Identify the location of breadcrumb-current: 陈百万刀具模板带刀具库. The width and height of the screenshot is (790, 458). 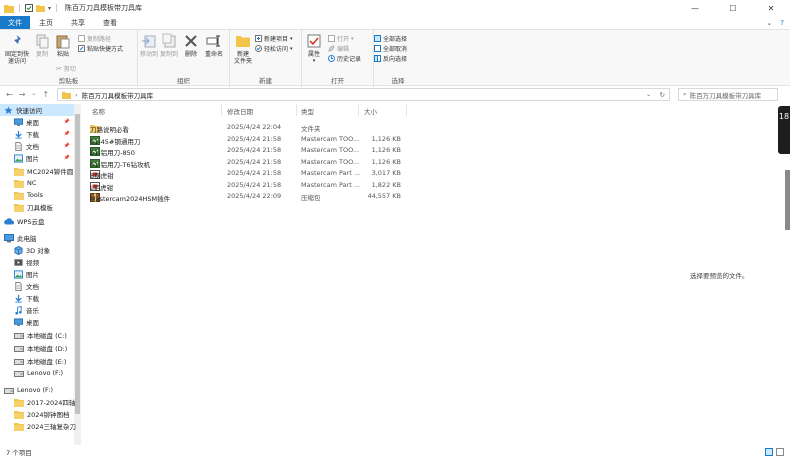
(118, 95).